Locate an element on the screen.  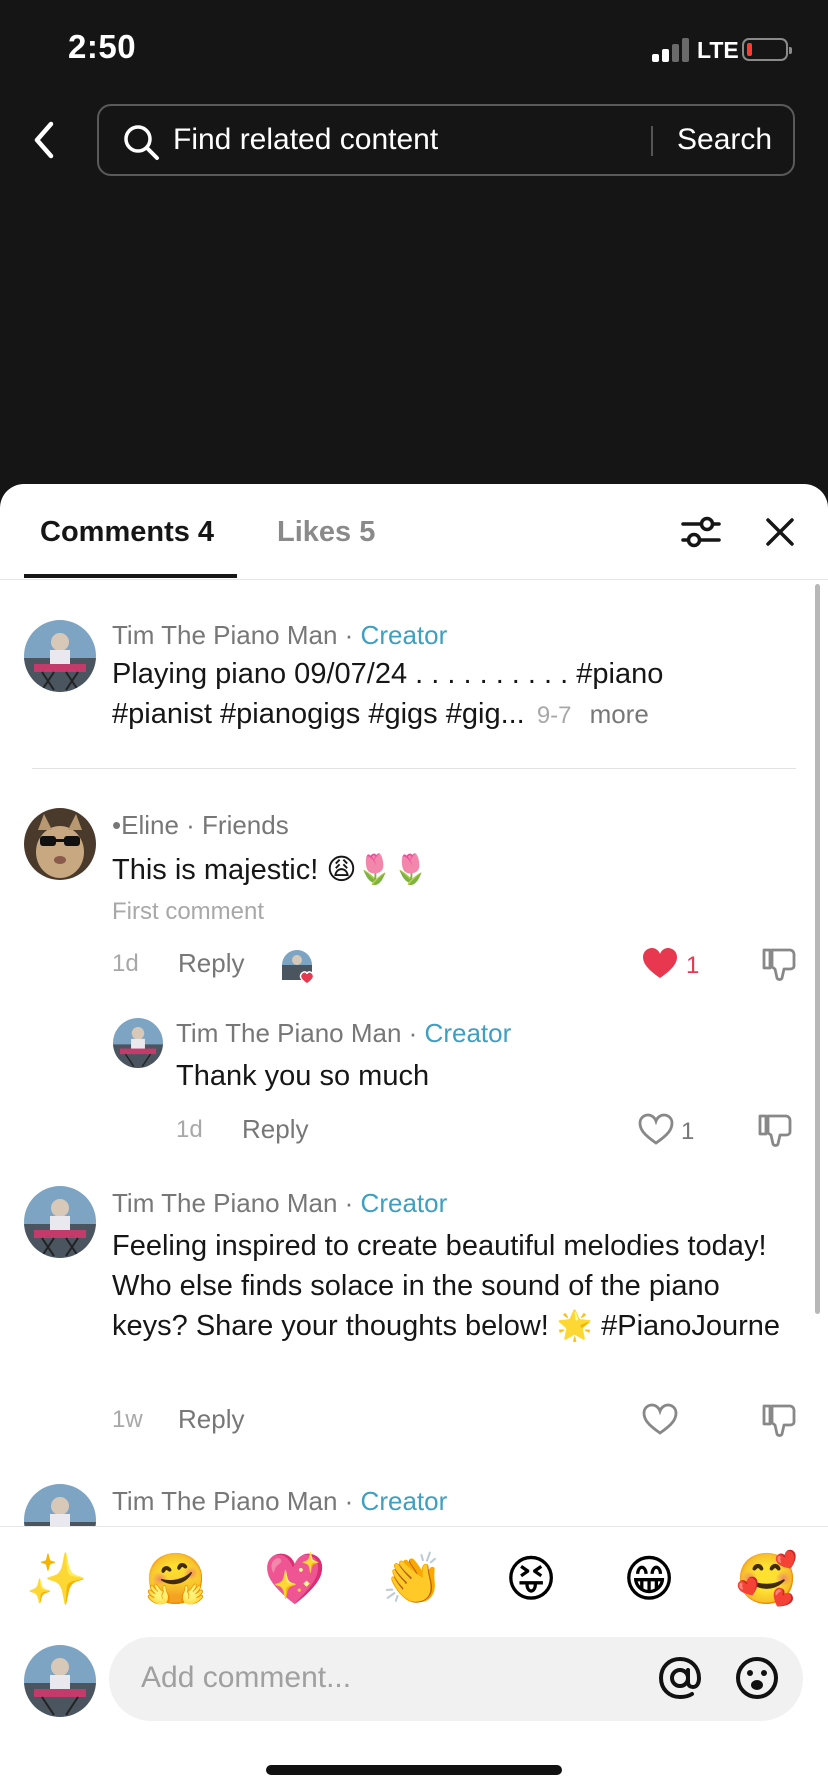
mention-icon is located at coordinates (680, 1678).